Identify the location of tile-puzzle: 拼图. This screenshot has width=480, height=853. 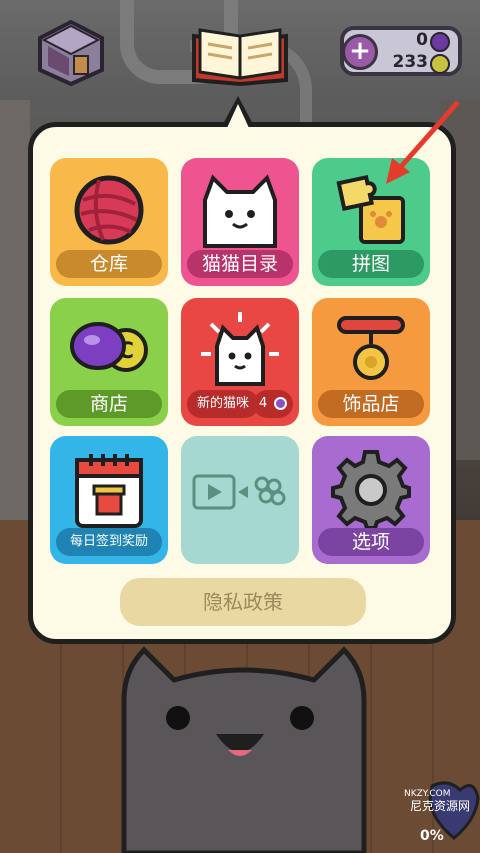
(371, 222).